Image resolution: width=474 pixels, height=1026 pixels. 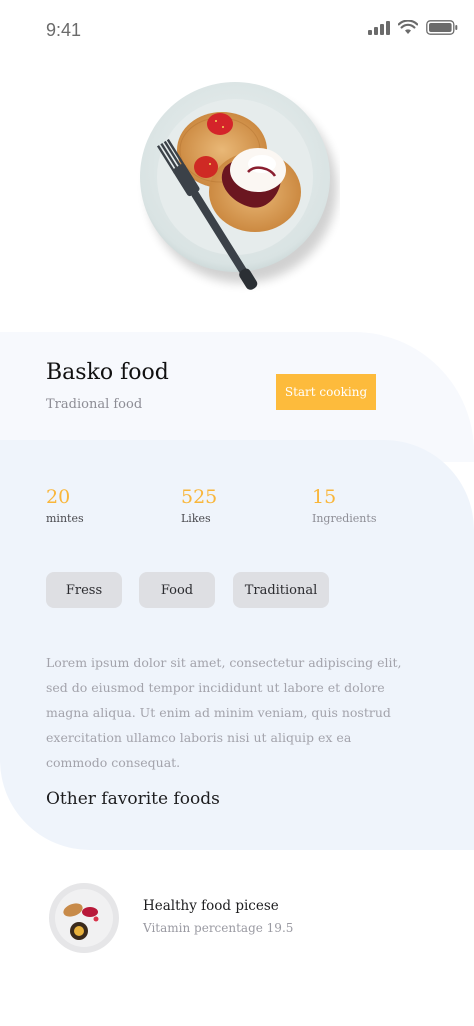 What do you see at coordinates (326, 392) in the screenshot?
I see `start-cooking-button: Start cooking` at bounding box center [326, 392].